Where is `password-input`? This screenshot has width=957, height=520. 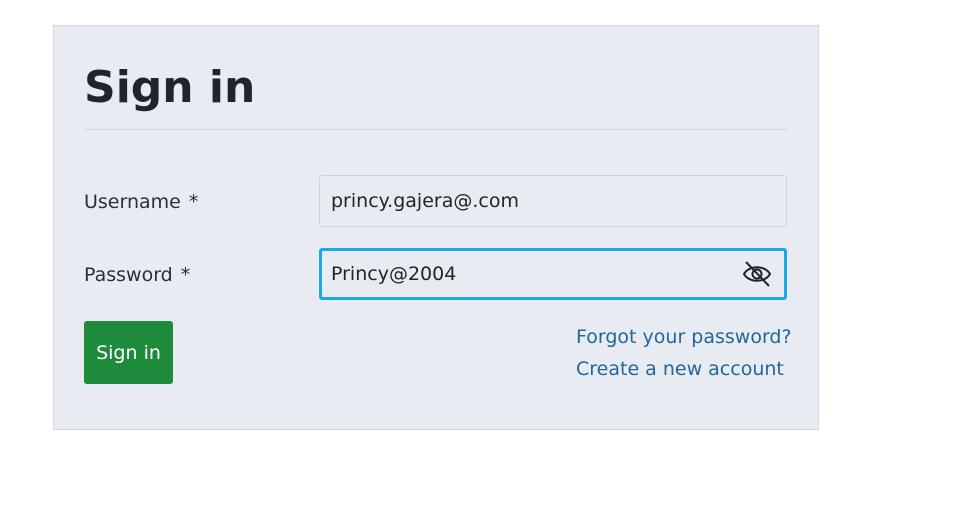
password-input is located at coordinates (521, 274).